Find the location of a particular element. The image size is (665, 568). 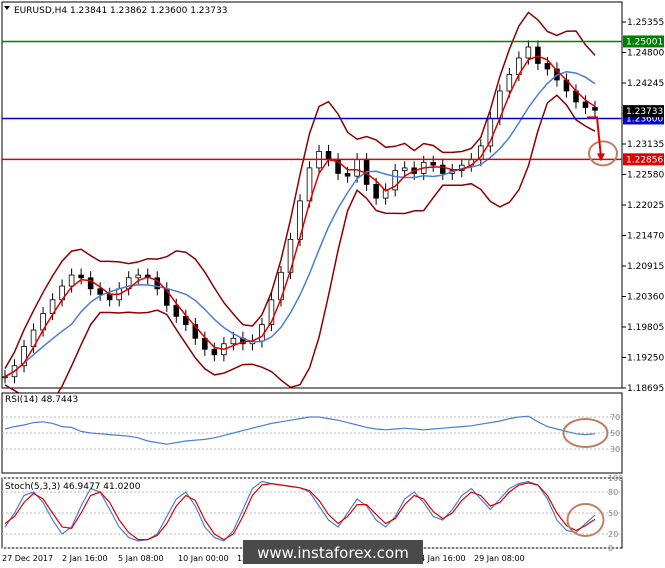

stoch-level-label: 50 is located at coordinates (613, 513).